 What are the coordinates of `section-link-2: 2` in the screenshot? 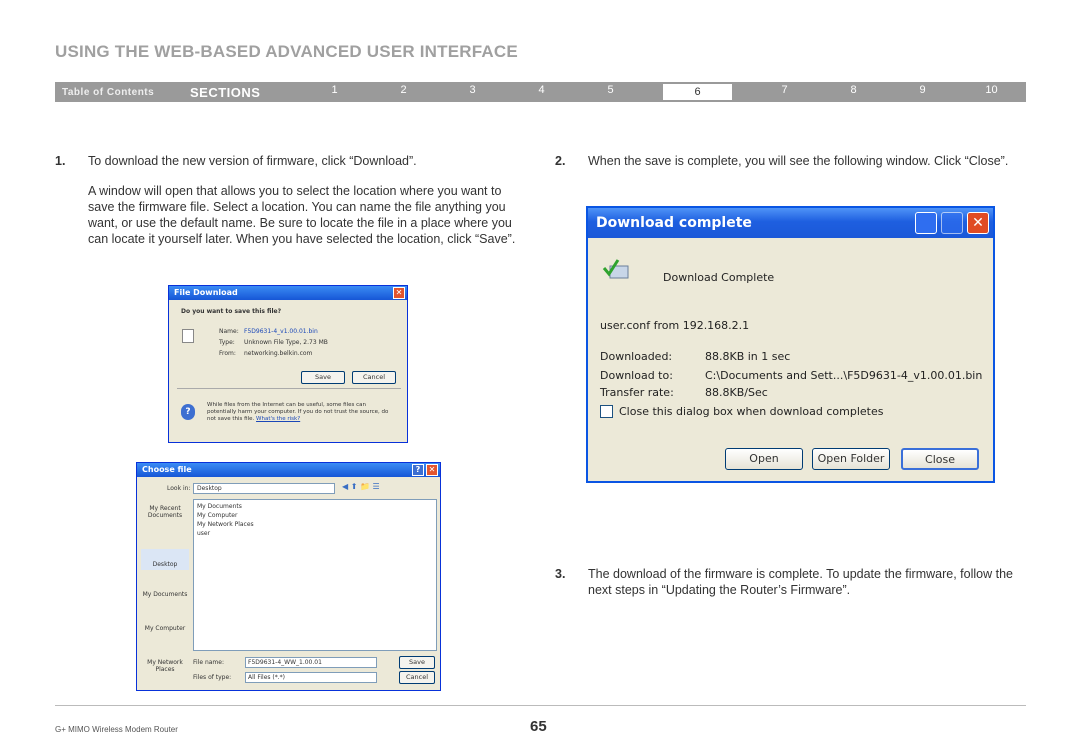 It's located at (403, 92).